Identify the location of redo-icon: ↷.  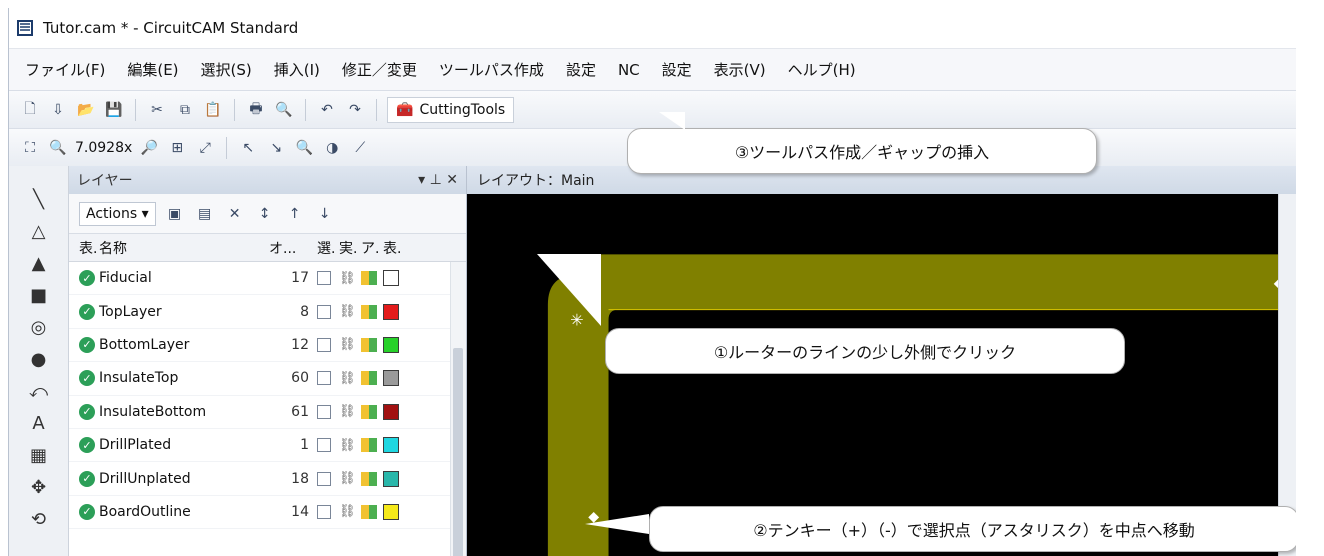
(355, 110).